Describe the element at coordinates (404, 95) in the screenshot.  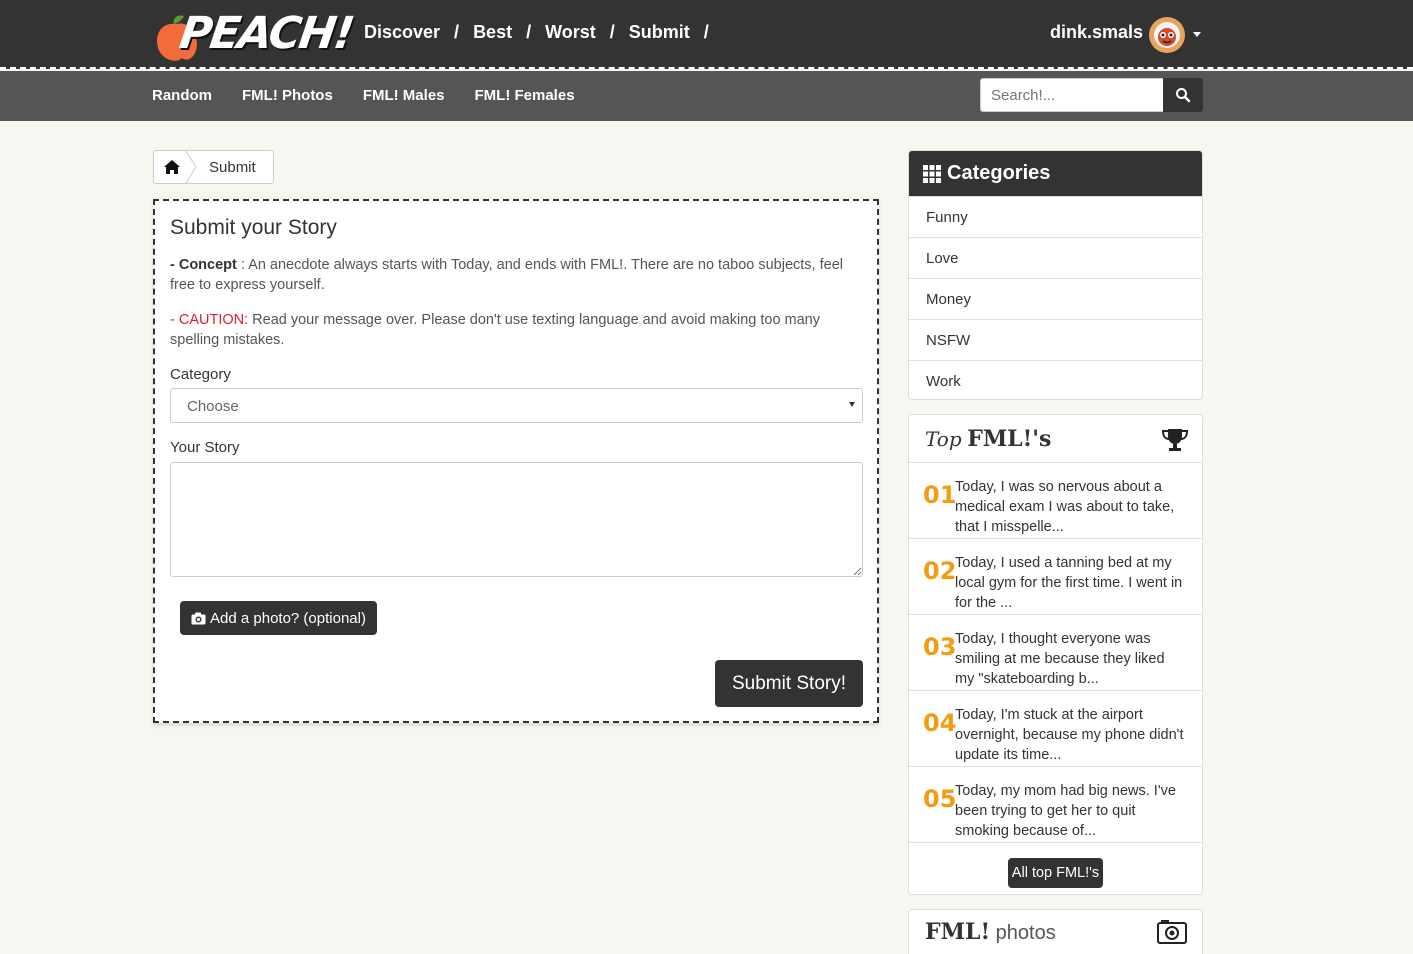
I see `subnav-fml-males: FML! Males` at that location.